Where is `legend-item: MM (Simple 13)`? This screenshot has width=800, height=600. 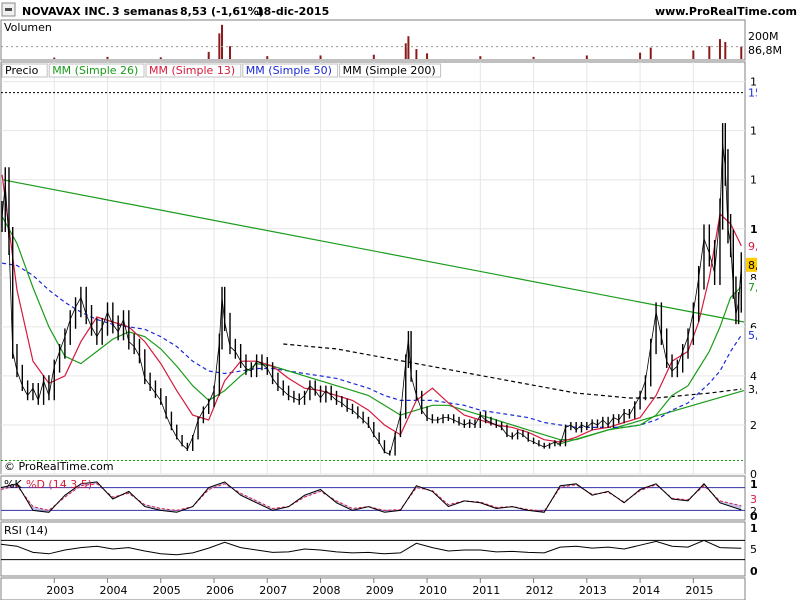 legend-item: MM (Simple 13) is located at coordinates (192, 70).